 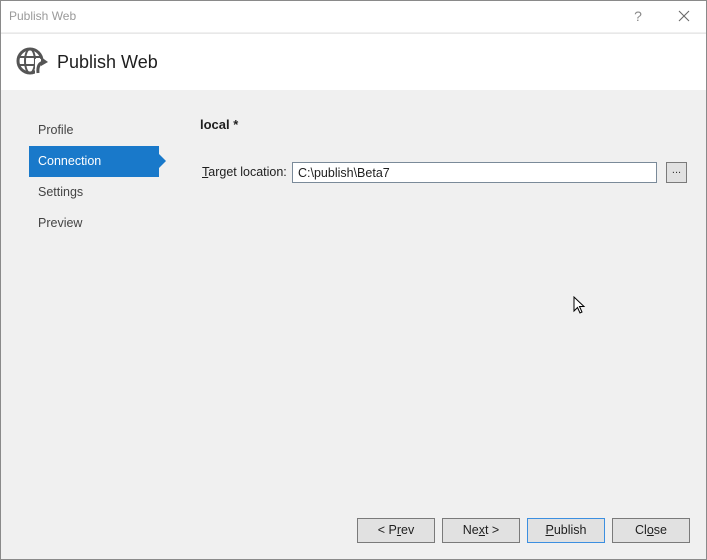 I want to click on wizard-steps: Profile Connection Settings Preview, so click(x=99, y=177).